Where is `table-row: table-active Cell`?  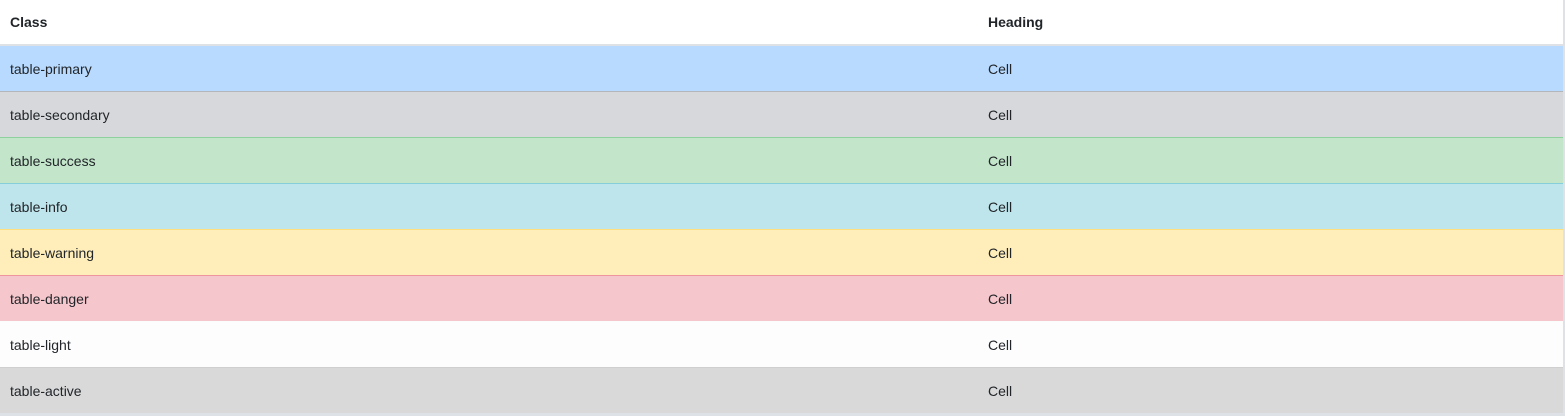
table-row: table-active Cell is located at coordinates (781, 390).